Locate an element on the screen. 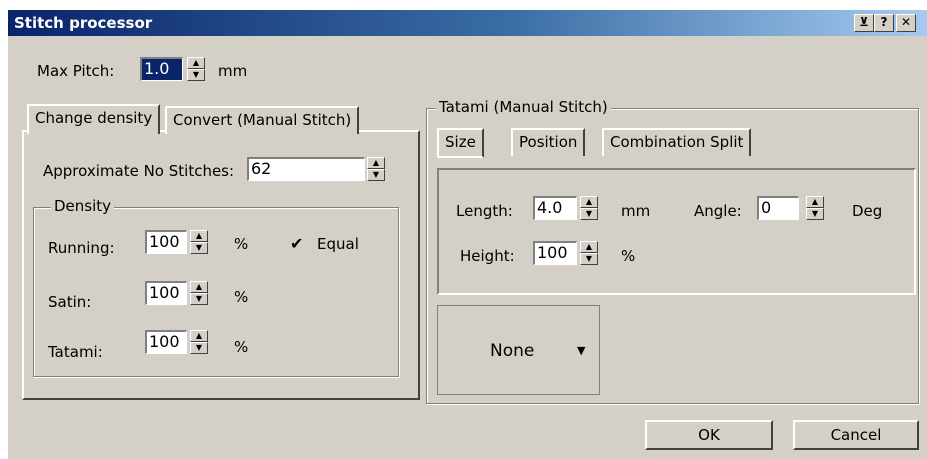 Image resolution: width=927 pixels, height=459 pixels. tab-change-density: Change density is located at coordinates (94, 119).